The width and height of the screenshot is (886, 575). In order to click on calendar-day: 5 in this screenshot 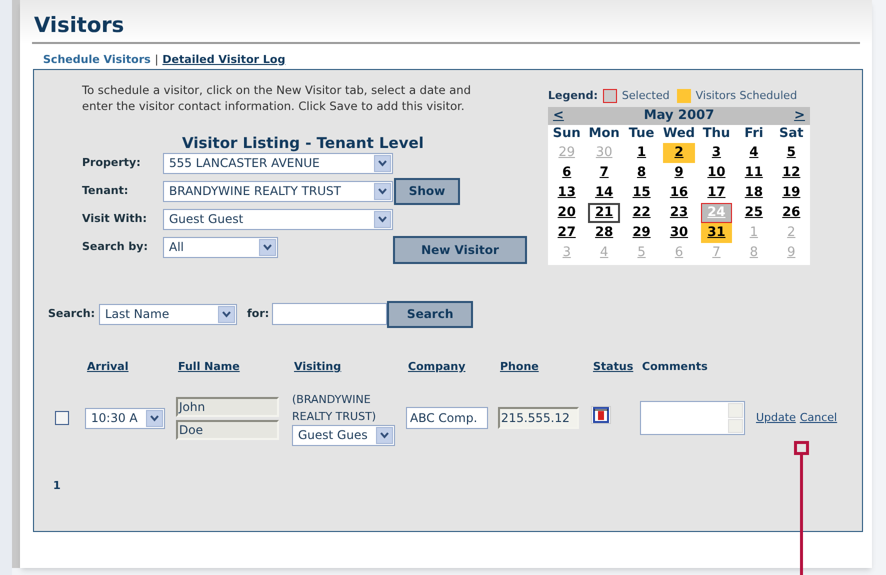, I will do `click(791, 153)`.